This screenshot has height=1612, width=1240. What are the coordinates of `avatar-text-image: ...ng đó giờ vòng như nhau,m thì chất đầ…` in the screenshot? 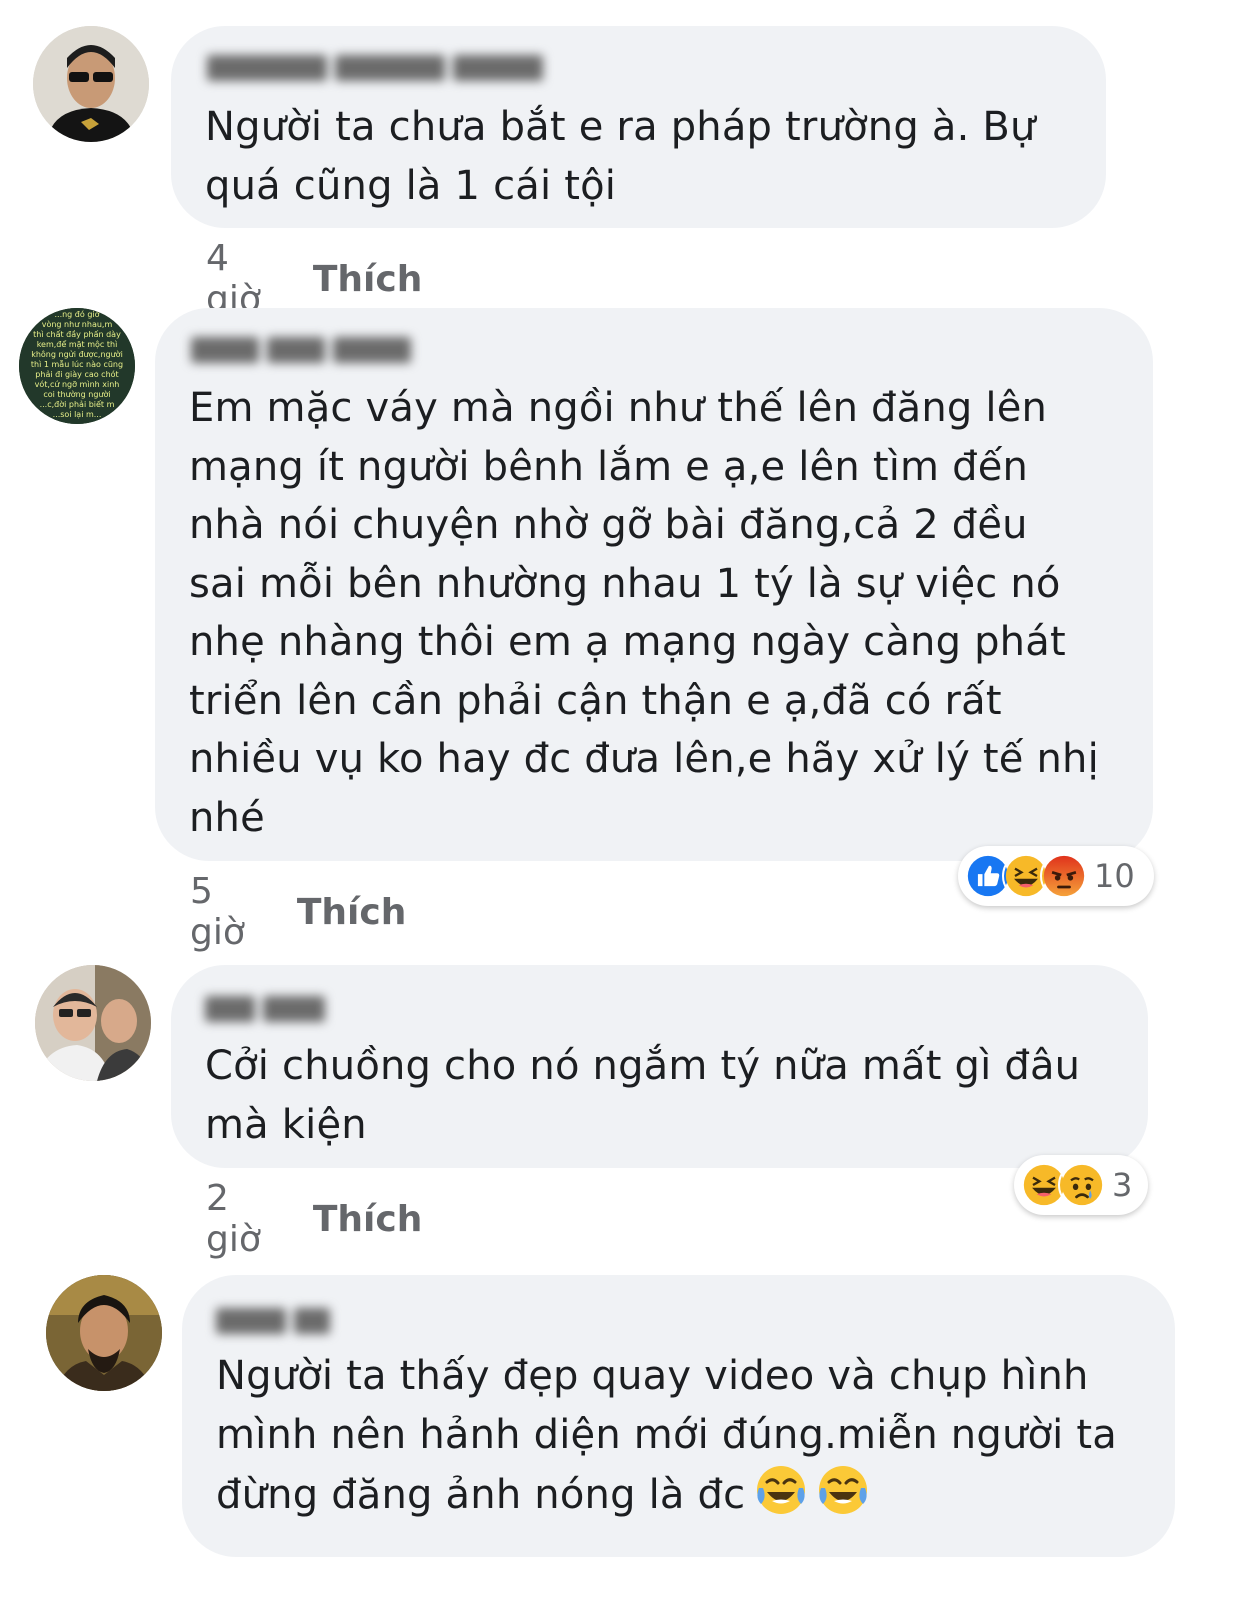 It's located at (77, 366).